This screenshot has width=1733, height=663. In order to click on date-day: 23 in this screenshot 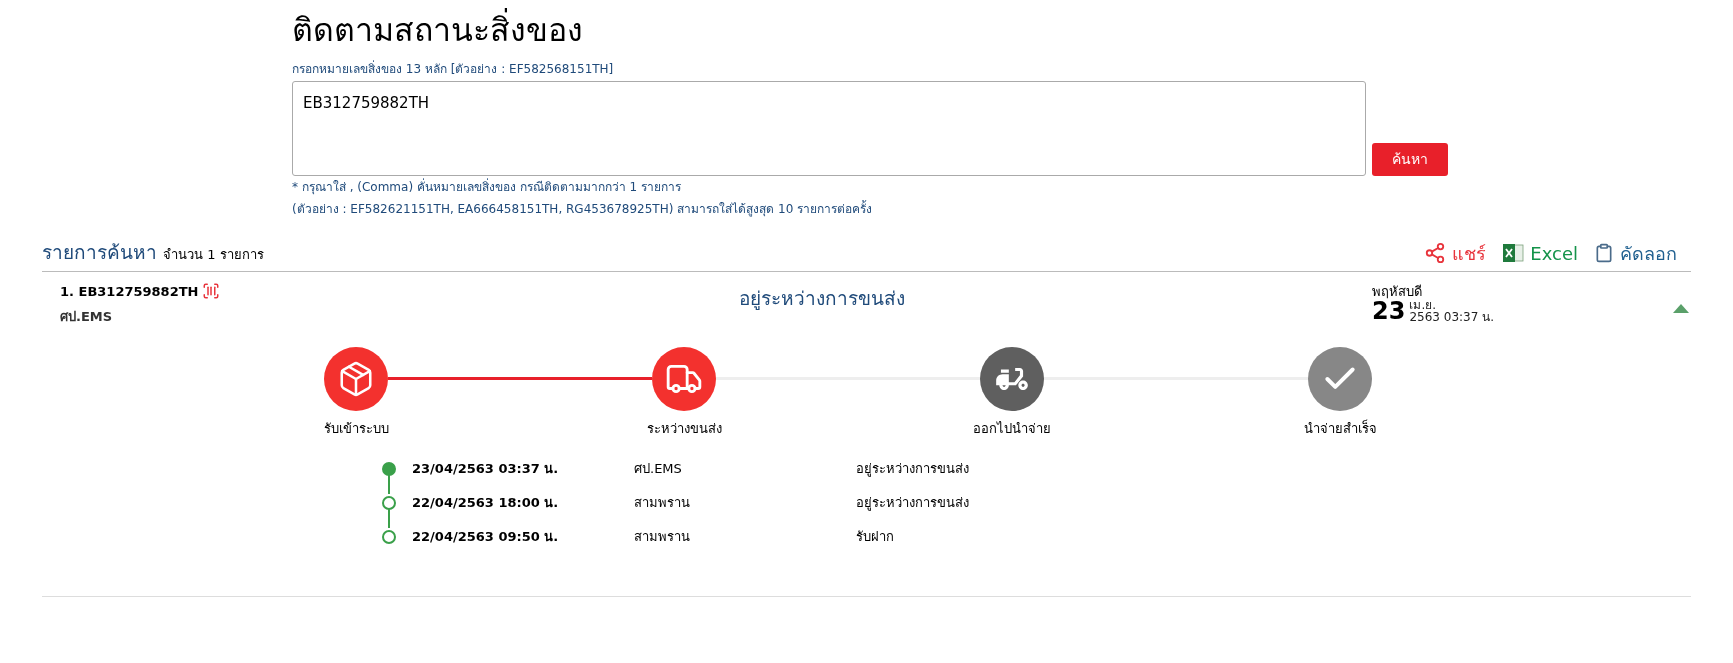, I will do `click(1389, 311)`.